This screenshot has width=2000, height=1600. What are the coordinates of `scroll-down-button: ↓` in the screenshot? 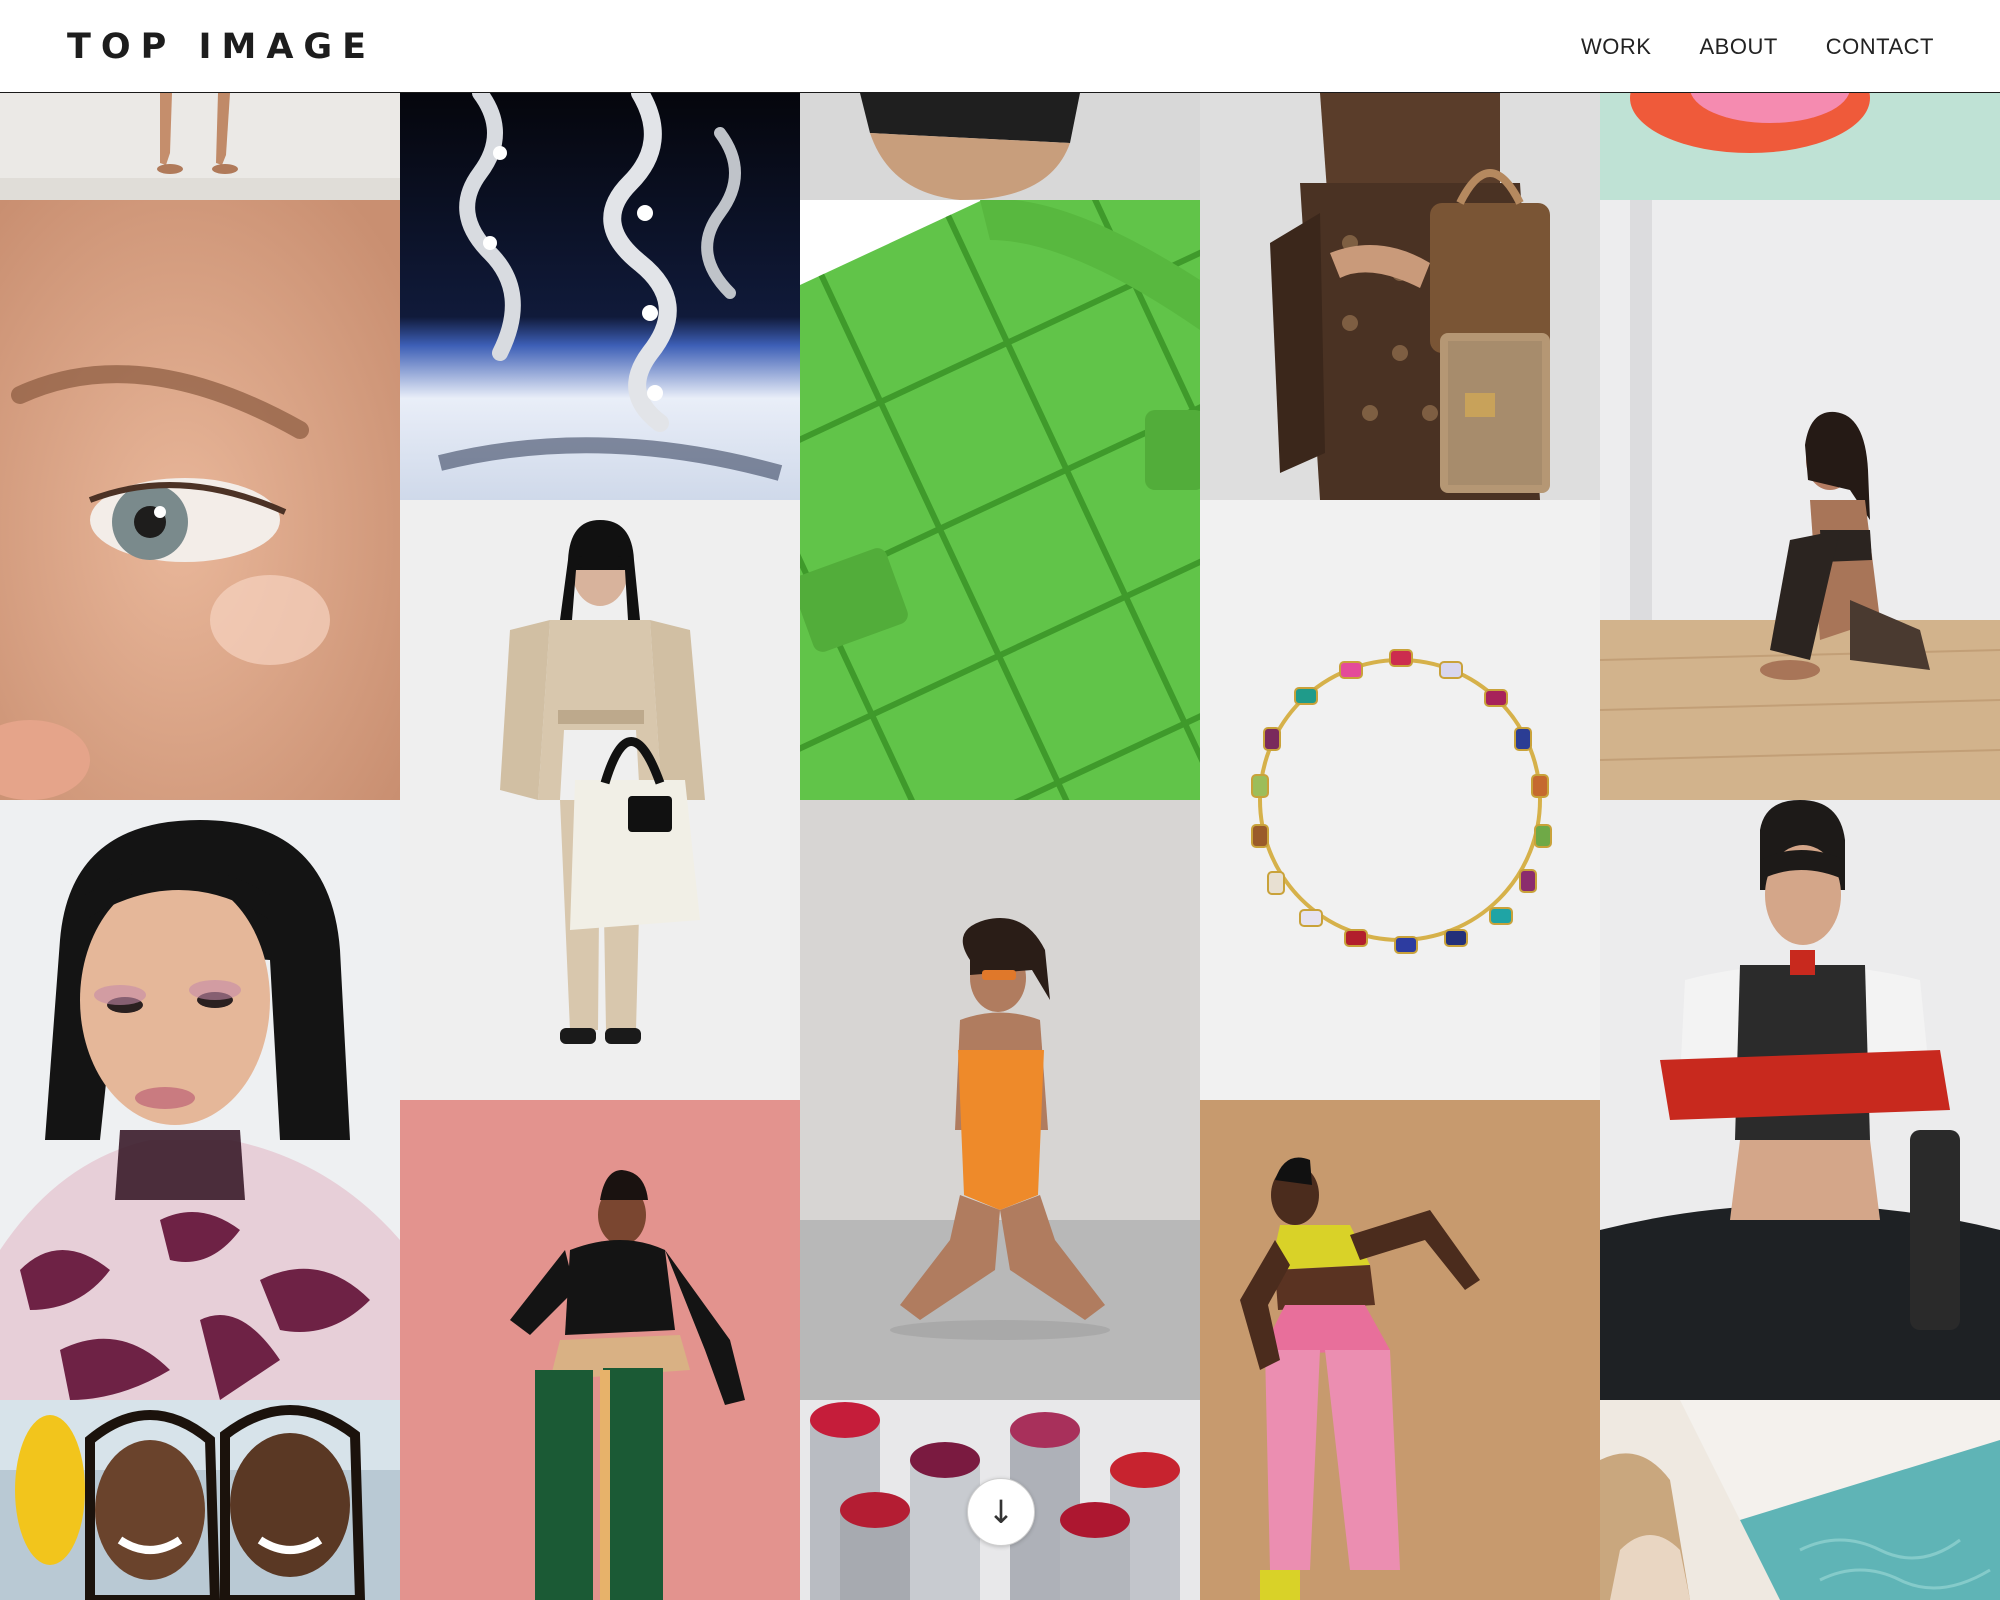 It's located at (1001, 1512).